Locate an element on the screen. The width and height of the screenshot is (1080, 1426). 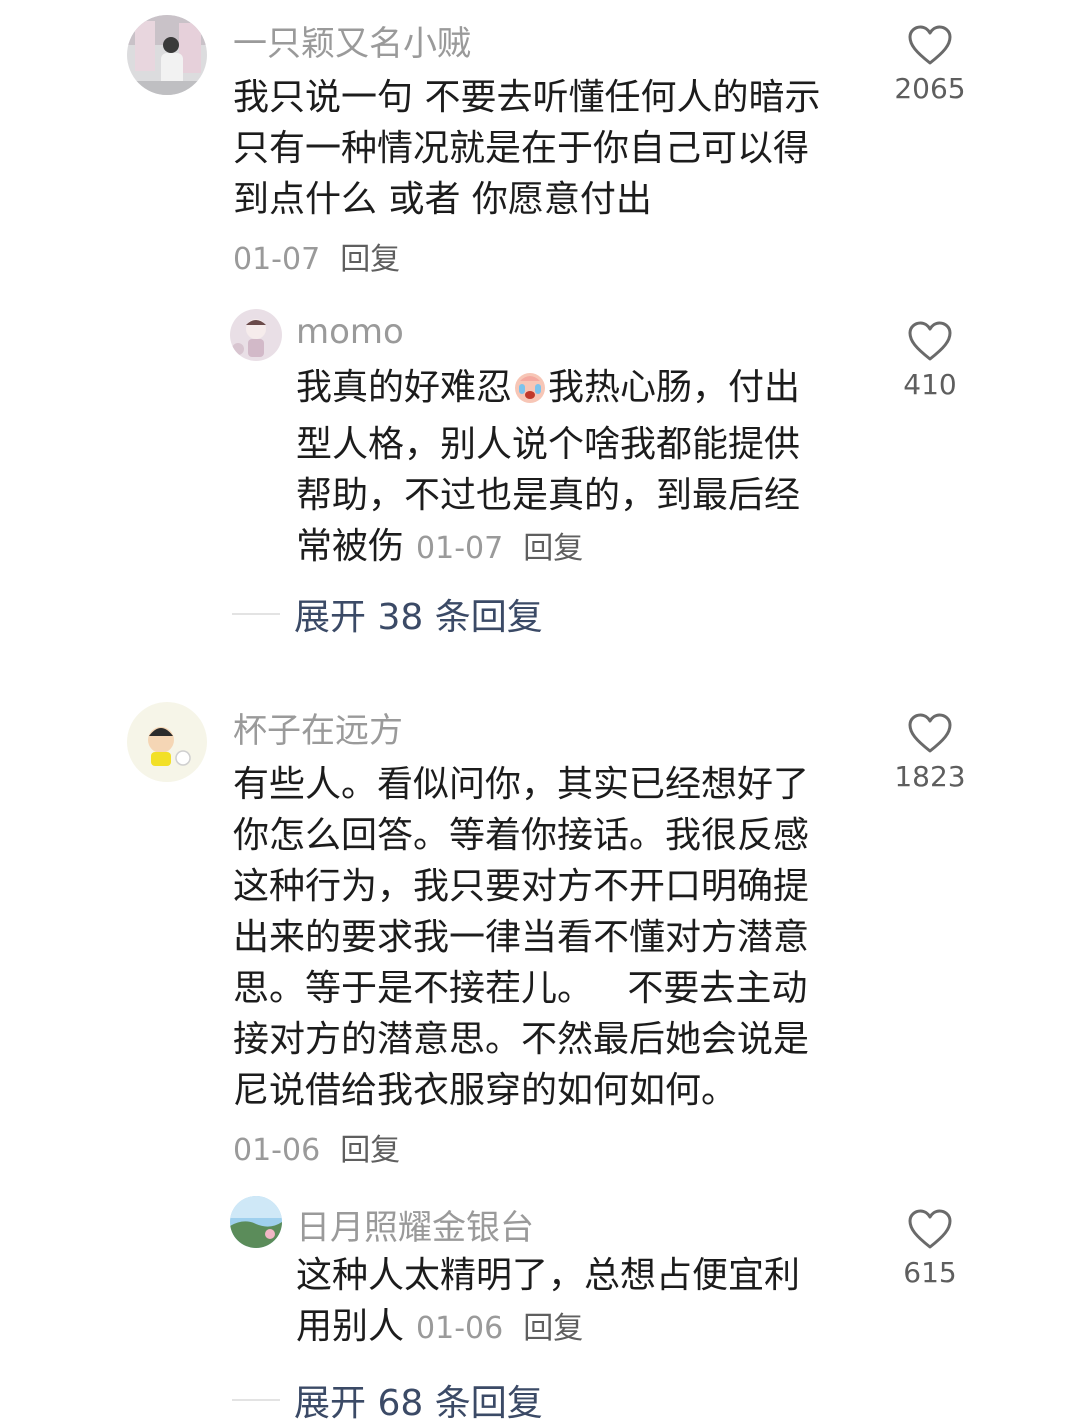
reply-text: 这种人太精明了，总想占便宜利 用别人 01-06 回复 is located at coordinates (548, 1302).